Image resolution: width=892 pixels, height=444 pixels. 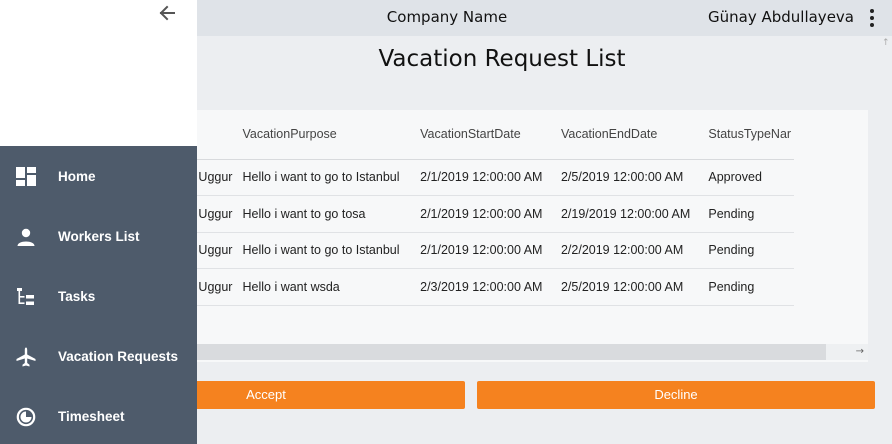 I want to click on sidebar-item-timesheet: Timesheet, so click(x=98, y=415).